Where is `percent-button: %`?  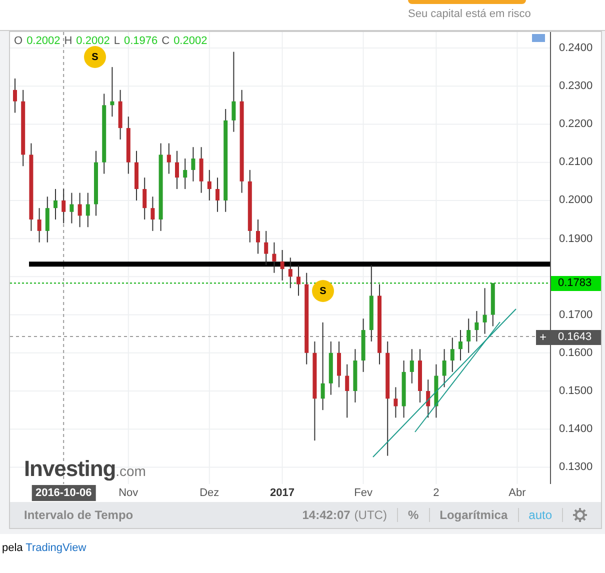 percent-button: % is located at coordinates (413, 515).